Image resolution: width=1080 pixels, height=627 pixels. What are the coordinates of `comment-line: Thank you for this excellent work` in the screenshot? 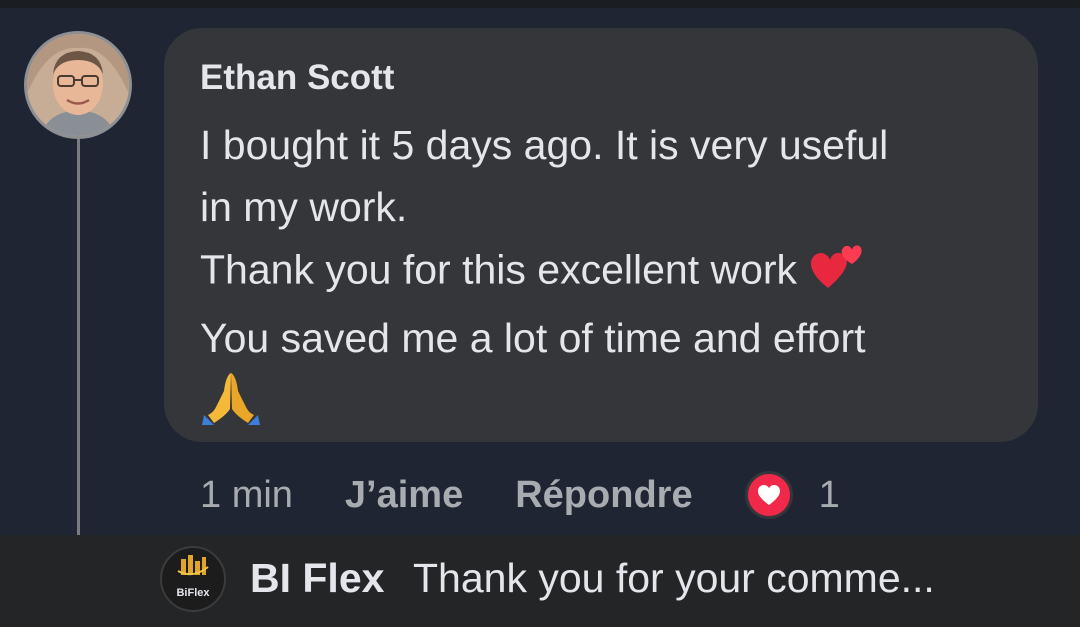 It's located at (610, 272).